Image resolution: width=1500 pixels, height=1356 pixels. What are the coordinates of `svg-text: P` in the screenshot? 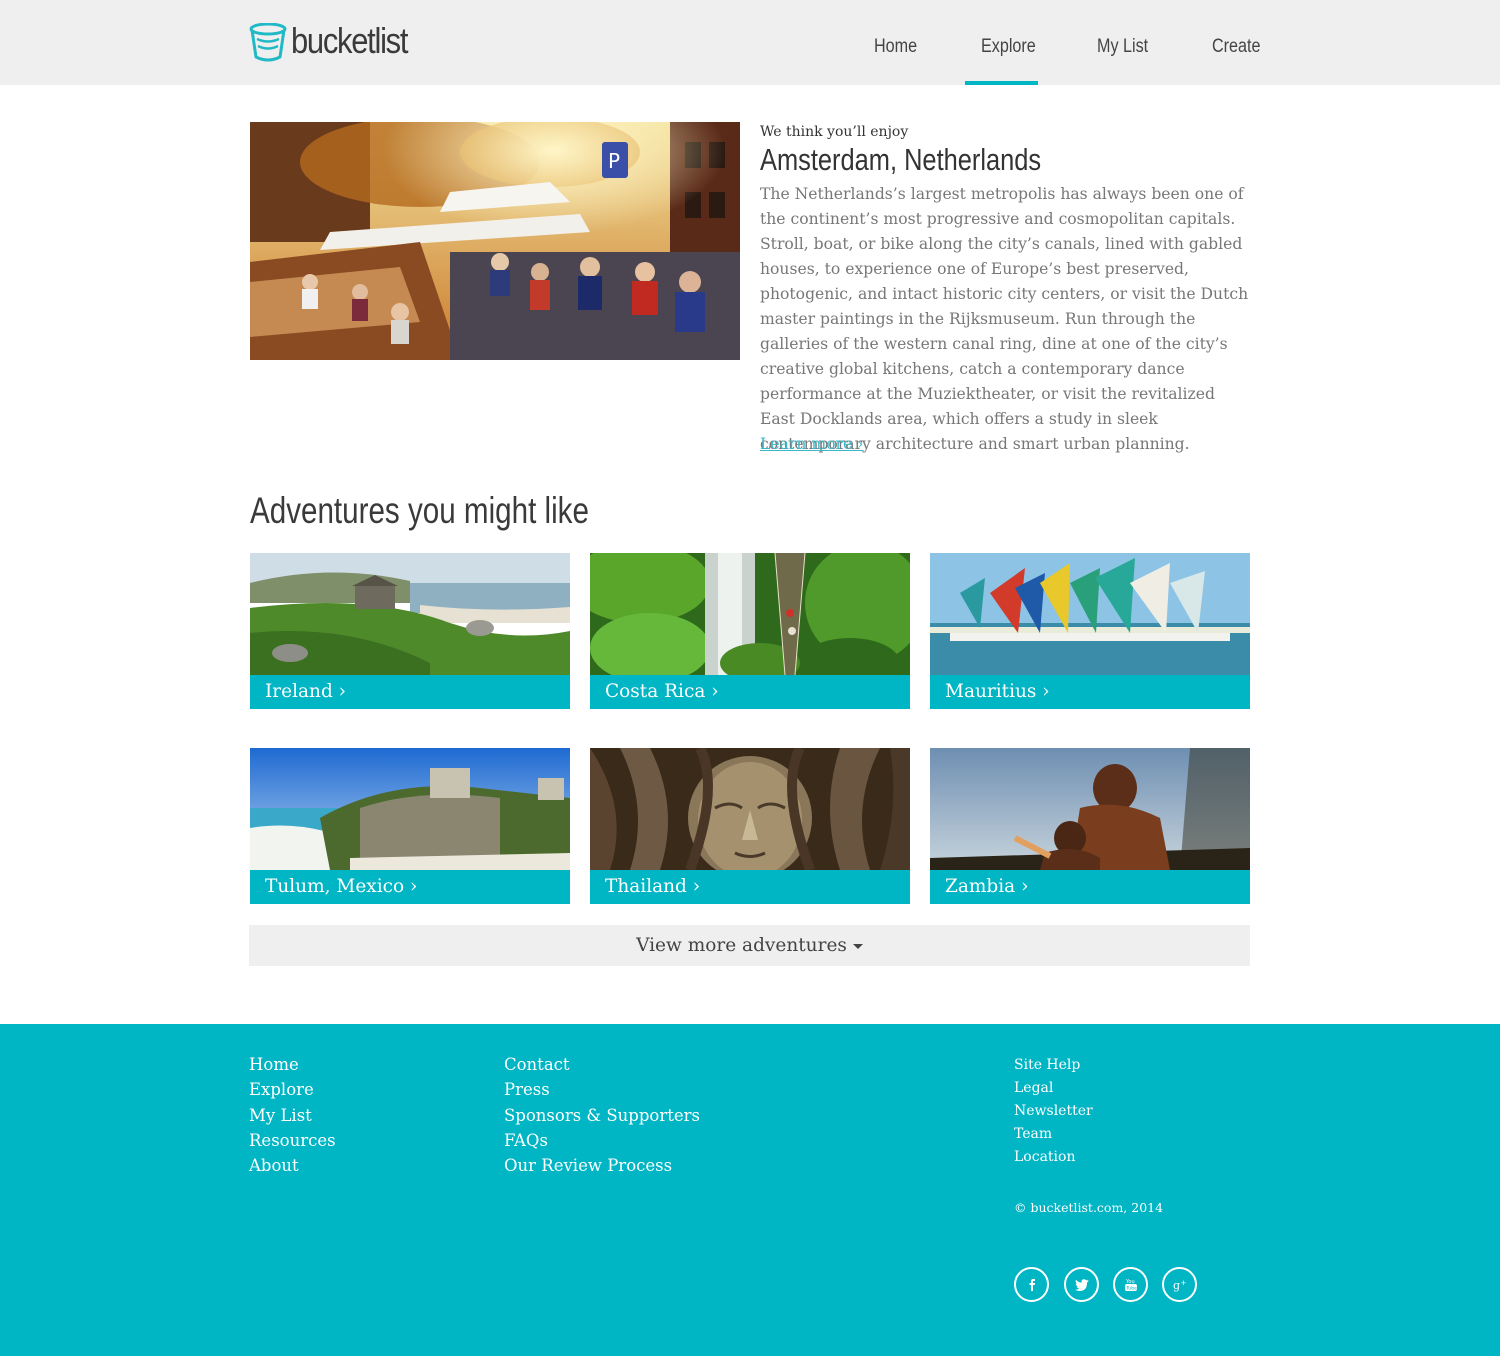 It's located at (614, 161).